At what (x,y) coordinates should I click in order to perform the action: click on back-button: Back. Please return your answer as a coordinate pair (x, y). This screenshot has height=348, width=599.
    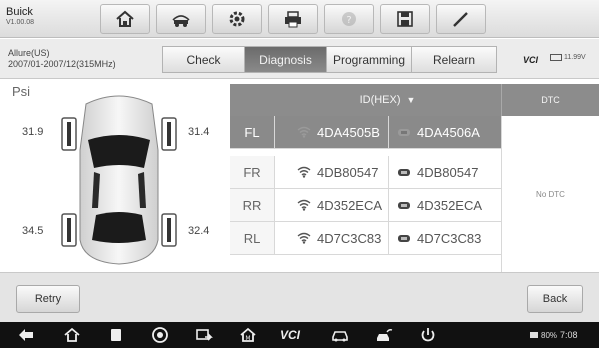
    Looking at the image, I should click on (555, 299).